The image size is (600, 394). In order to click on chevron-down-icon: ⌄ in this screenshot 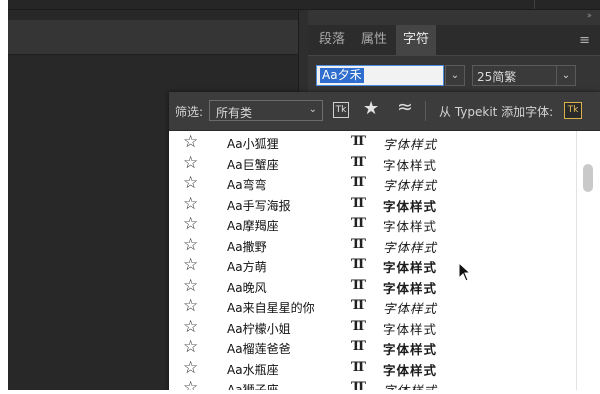, I will do `click(312, 109)`.